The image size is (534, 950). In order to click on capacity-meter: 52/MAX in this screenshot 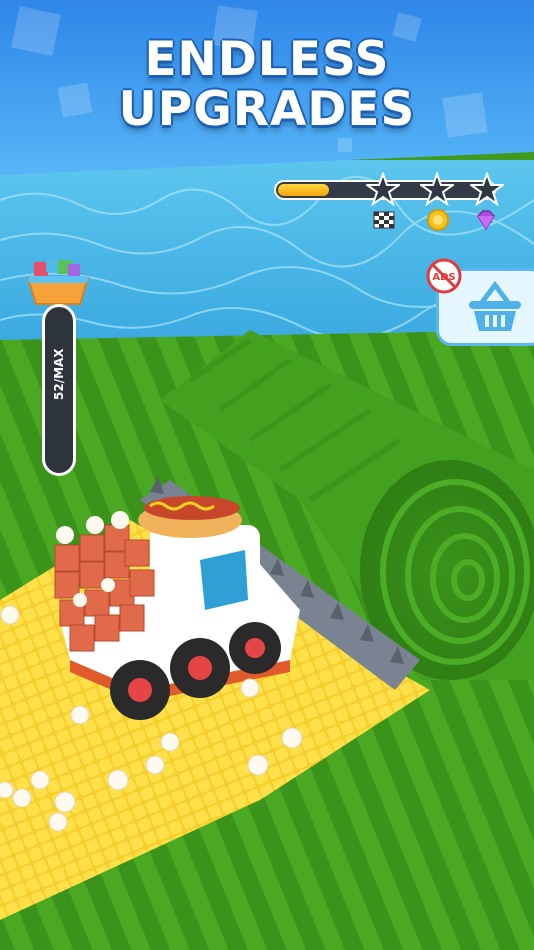, I will do `click(59, 366)`.